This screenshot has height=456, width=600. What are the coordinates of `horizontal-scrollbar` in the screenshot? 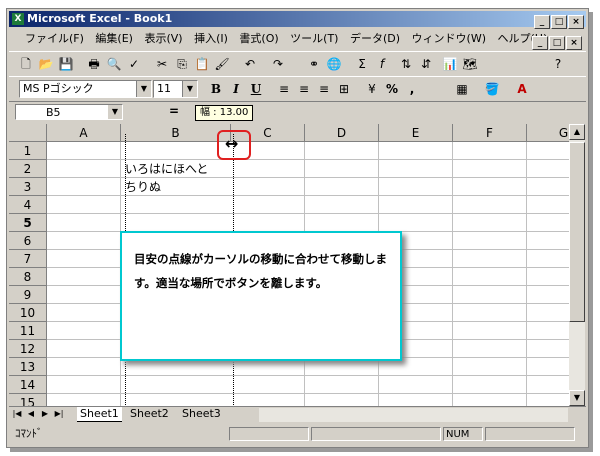 It's located at (413, 415).